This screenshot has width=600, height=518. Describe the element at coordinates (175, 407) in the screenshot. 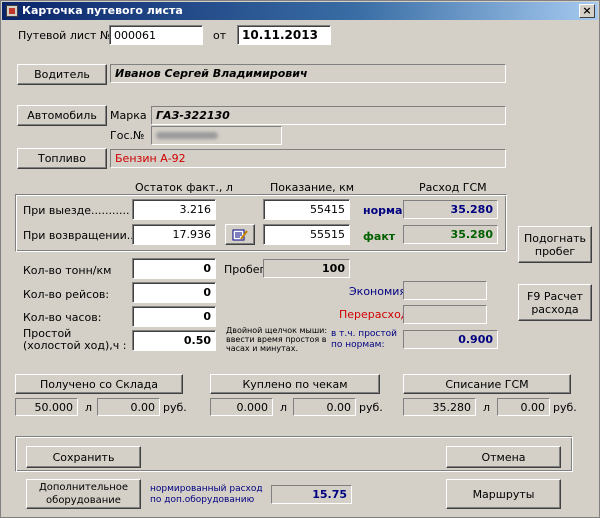

I see `stock-rub-label: руб.` at that location.